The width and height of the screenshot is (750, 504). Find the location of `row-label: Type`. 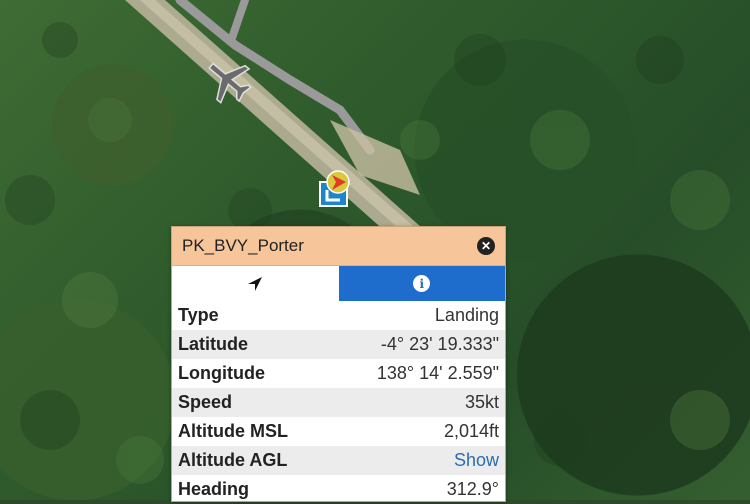

row-label: Type is located at coordinates (198, 315).